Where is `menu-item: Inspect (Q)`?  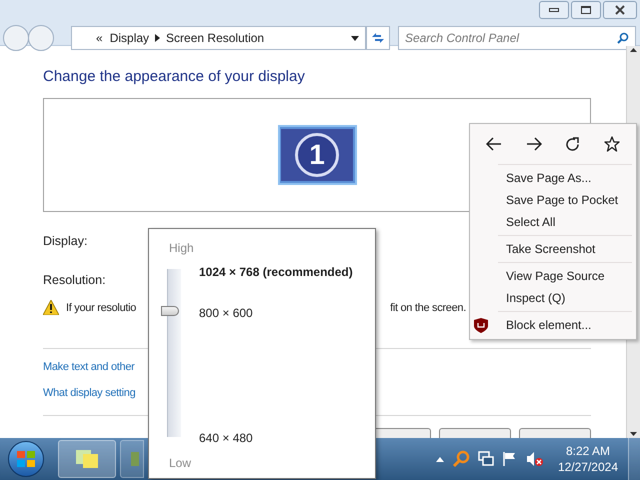 menu-item: Inspect (Q) is located at coordinates (532, 298).